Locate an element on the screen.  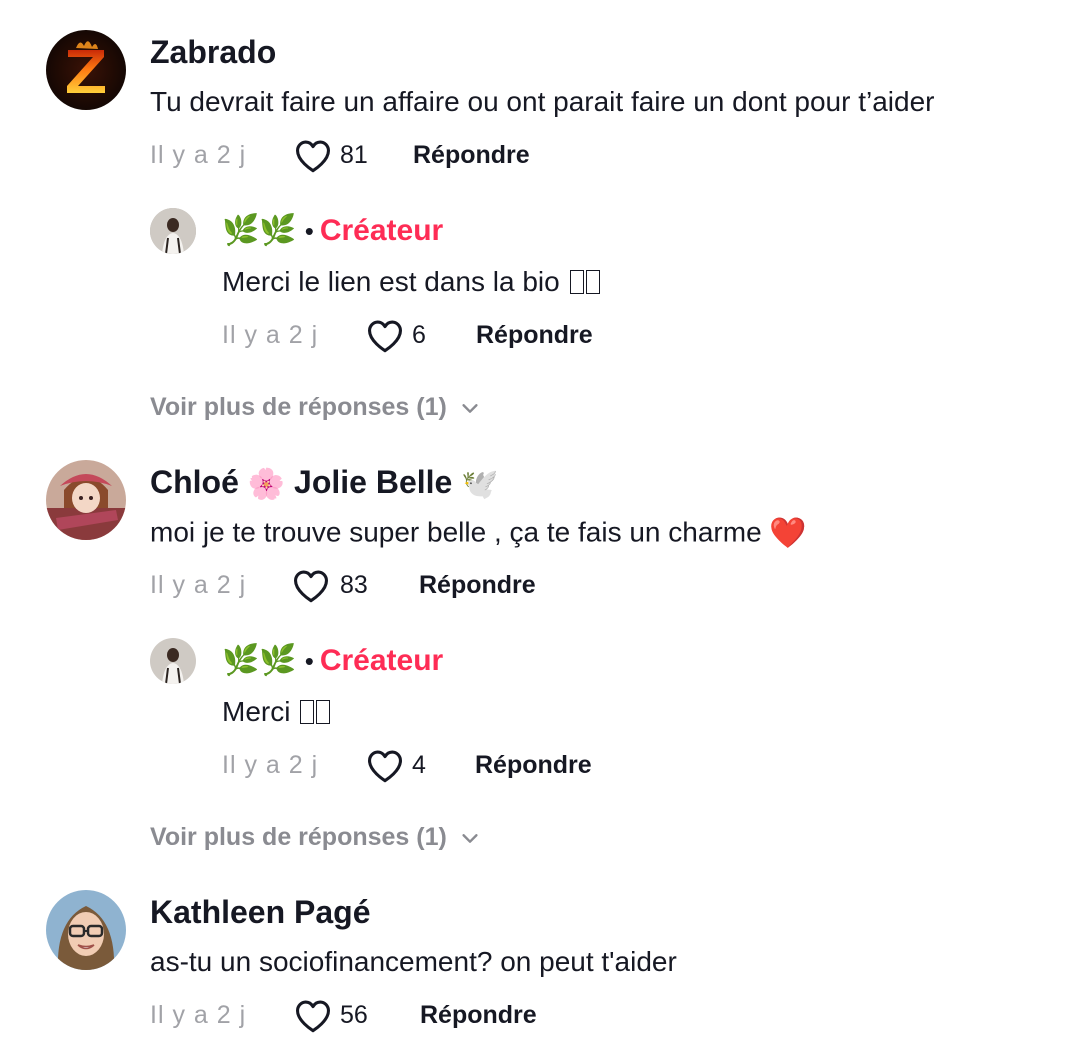
username: Kathleen Pagé is located at coordinates (260, 912).